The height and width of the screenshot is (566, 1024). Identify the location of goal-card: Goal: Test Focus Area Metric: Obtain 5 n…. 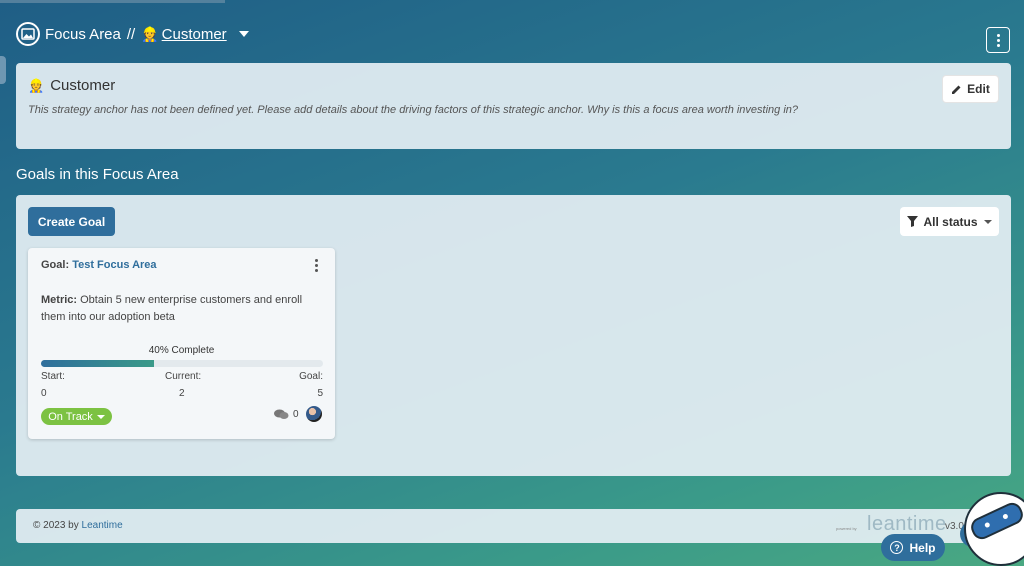
(181, 343).